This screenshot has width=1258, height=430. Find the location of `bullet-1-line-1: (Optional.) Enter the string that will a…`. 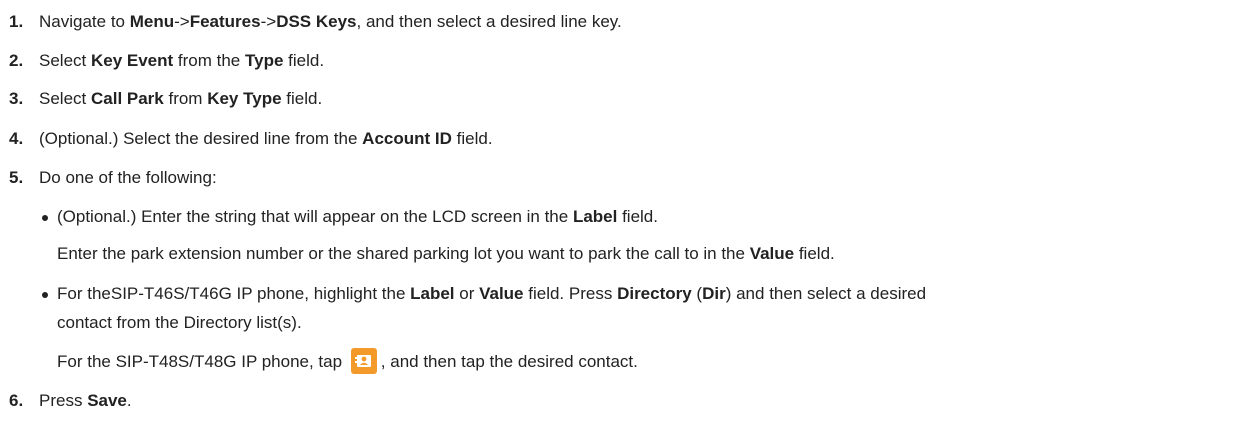

bullet-1-line-1: (Optional.) Enter the string that will a… is located at coordinates (357, 217).